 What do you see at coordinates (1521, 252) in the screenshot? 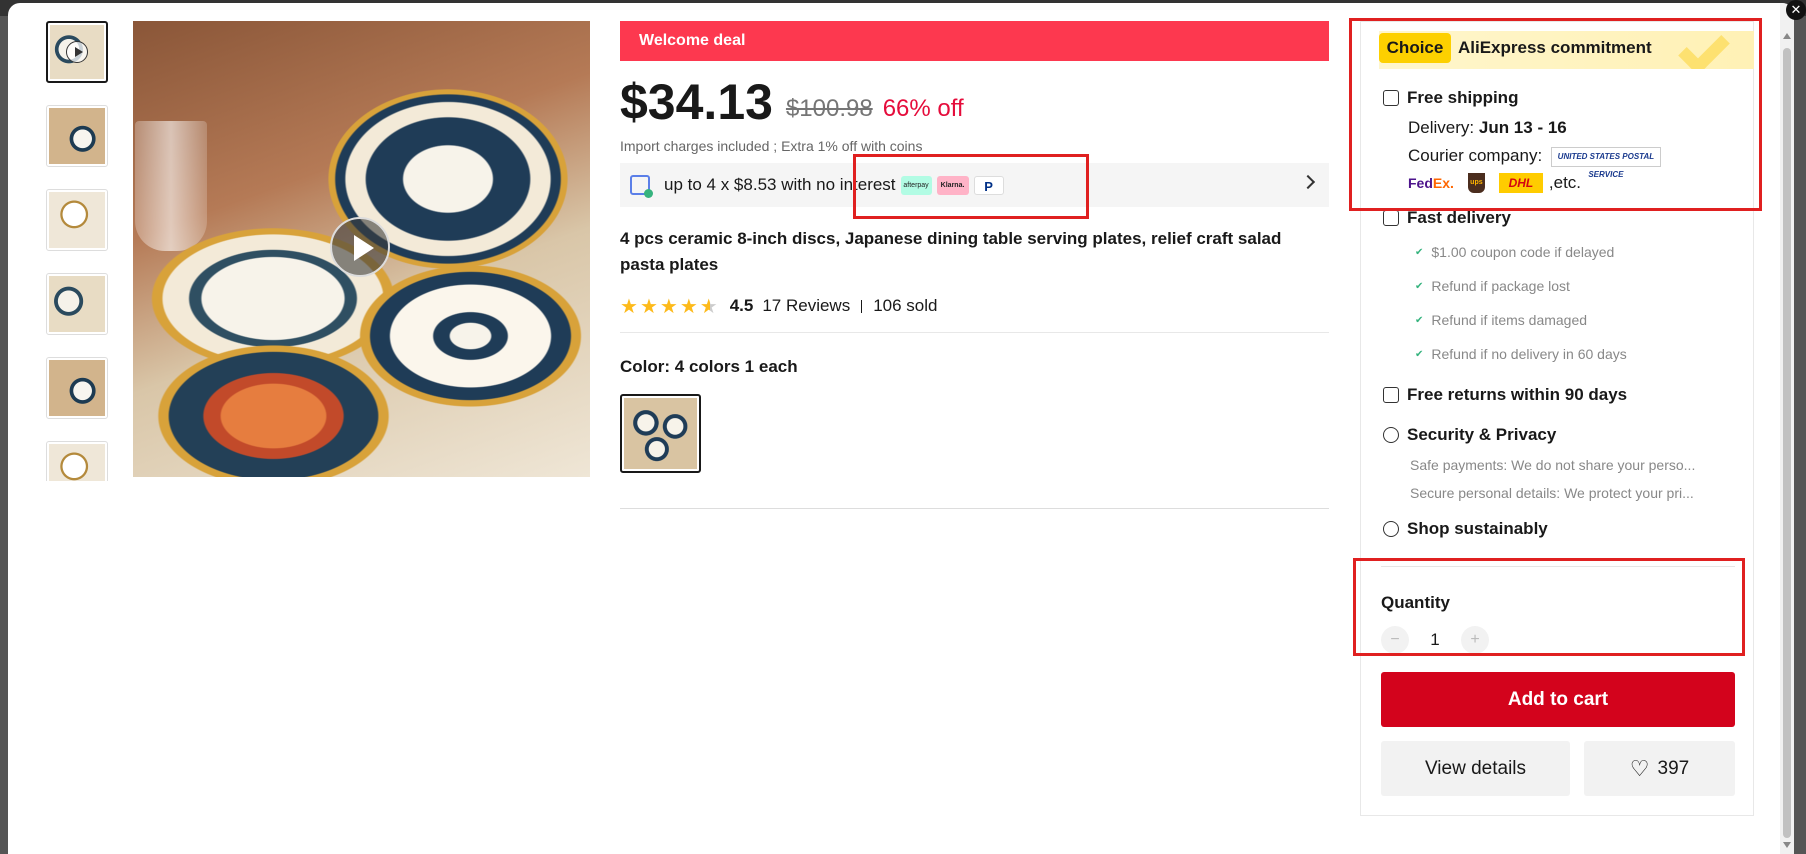
I see `list-item: $1.00 coupon code if delayed` at bounding box center [1521, 252].